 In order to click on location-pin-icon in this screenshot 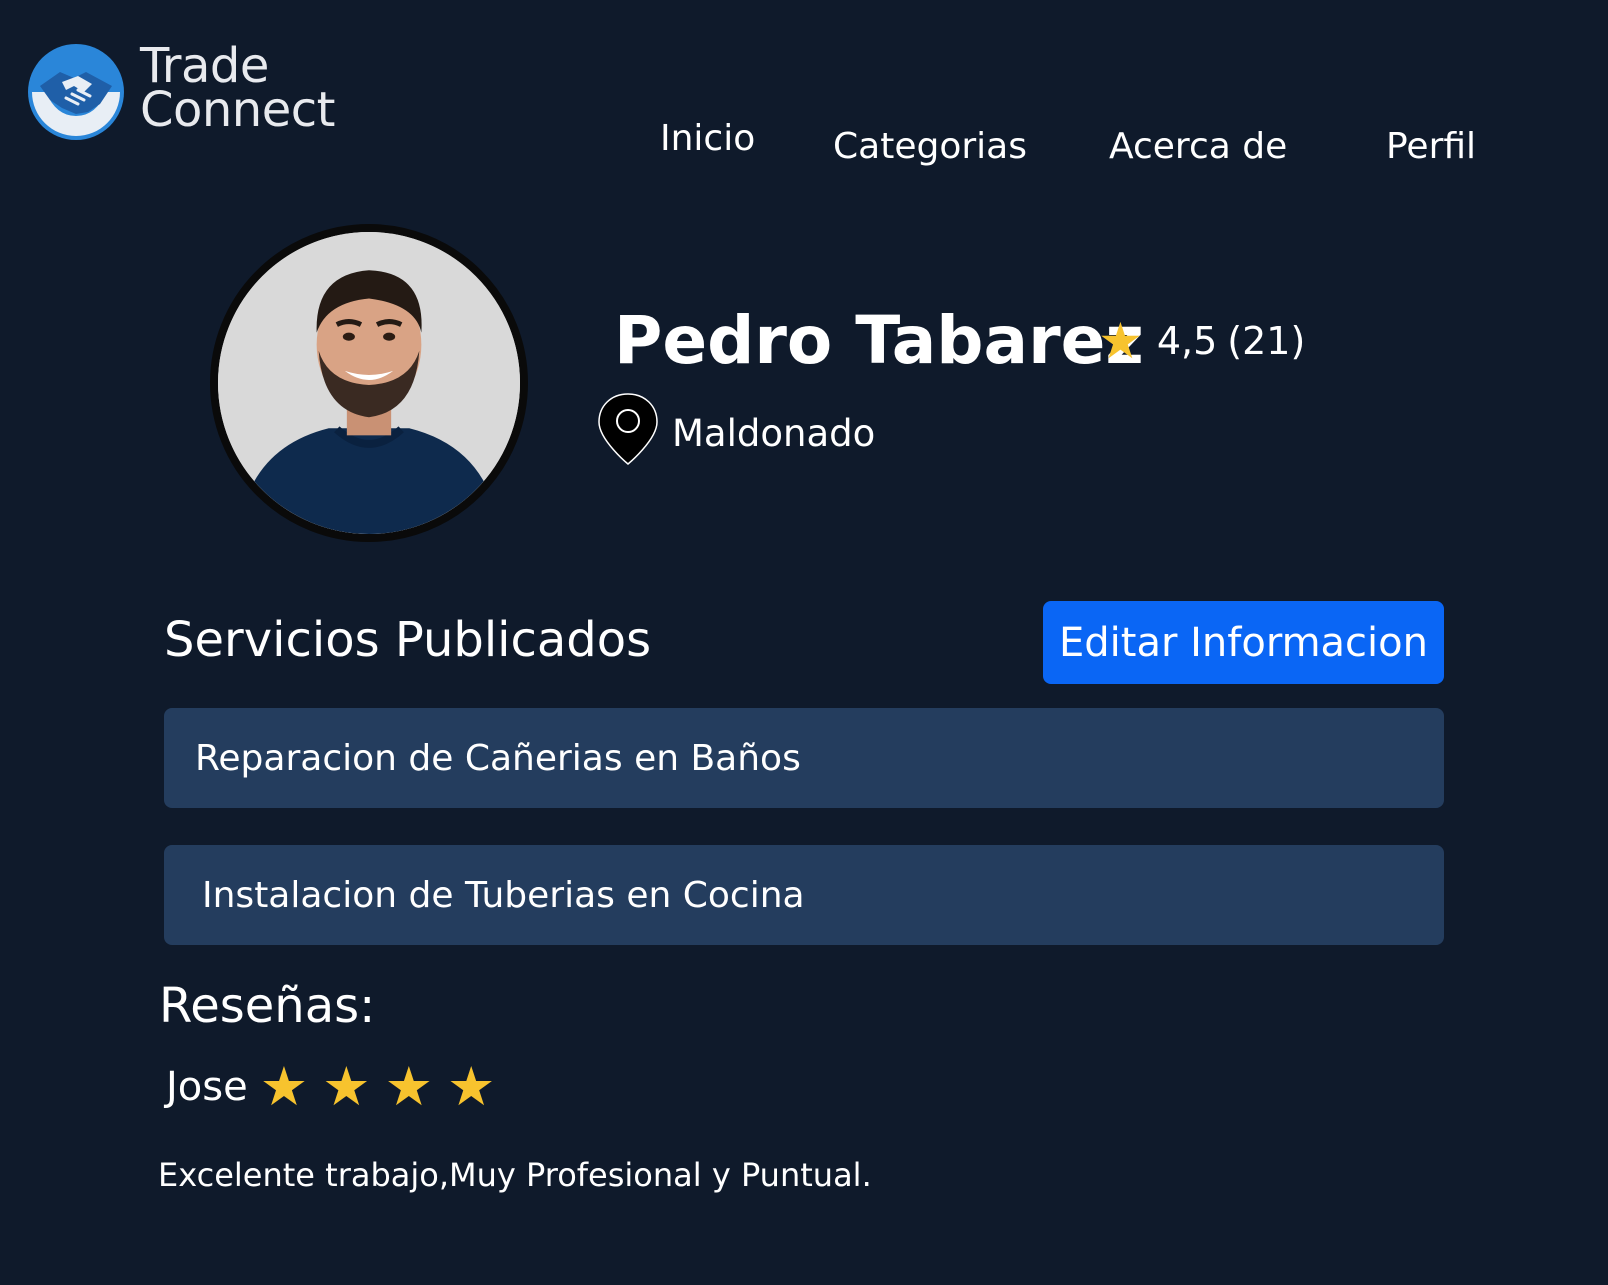, I will do `click(628, 429)`.